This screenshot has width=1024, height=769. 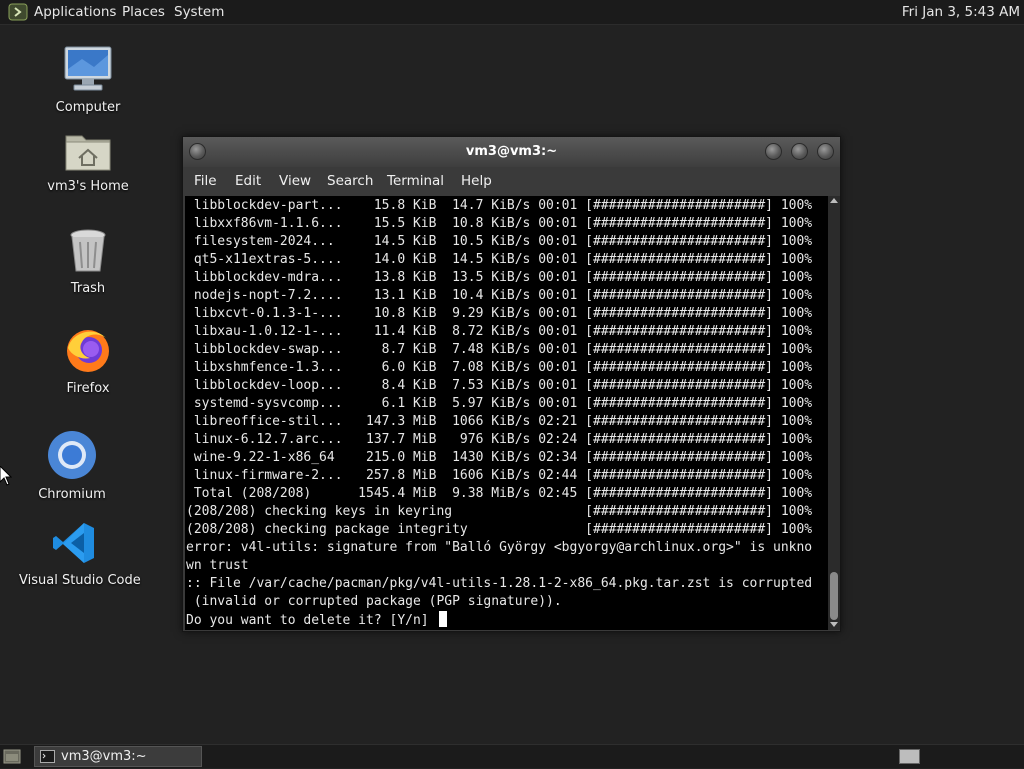 I want to click on desktop-icon-computer: Computer, so click(x=88, y=80).